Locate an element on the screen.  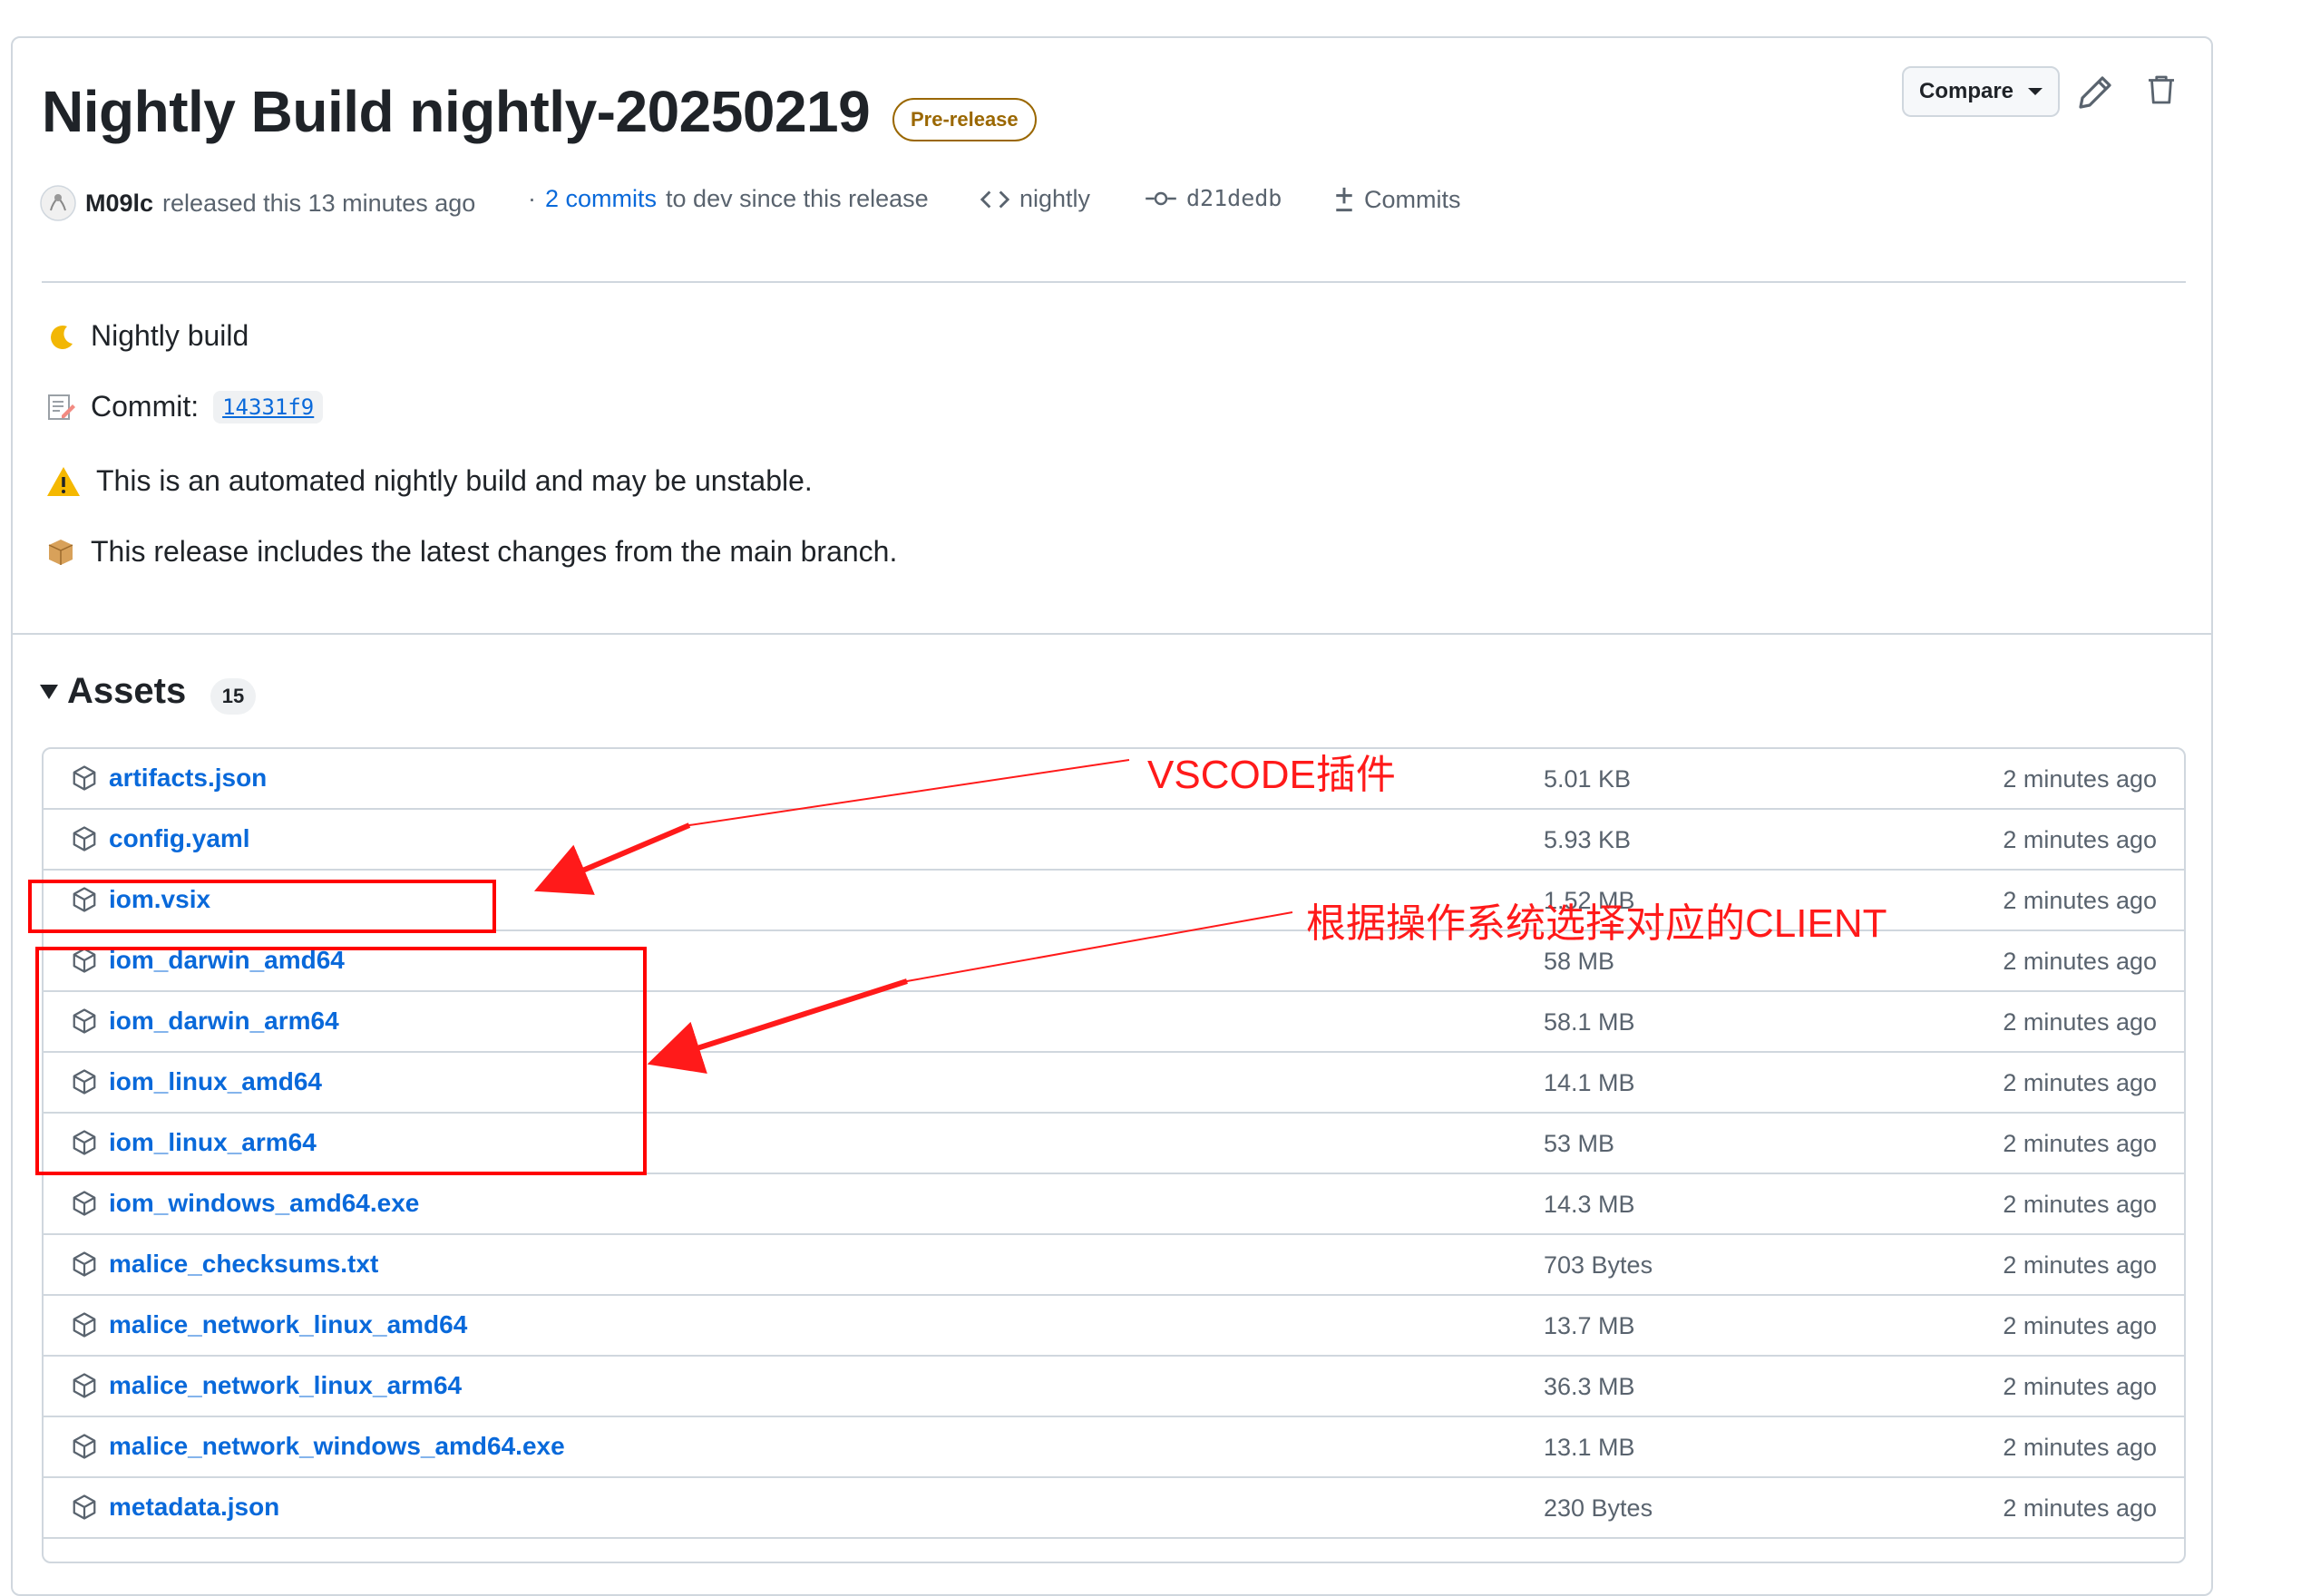
compare-button: Compare is located at coordinates (1981, 91).